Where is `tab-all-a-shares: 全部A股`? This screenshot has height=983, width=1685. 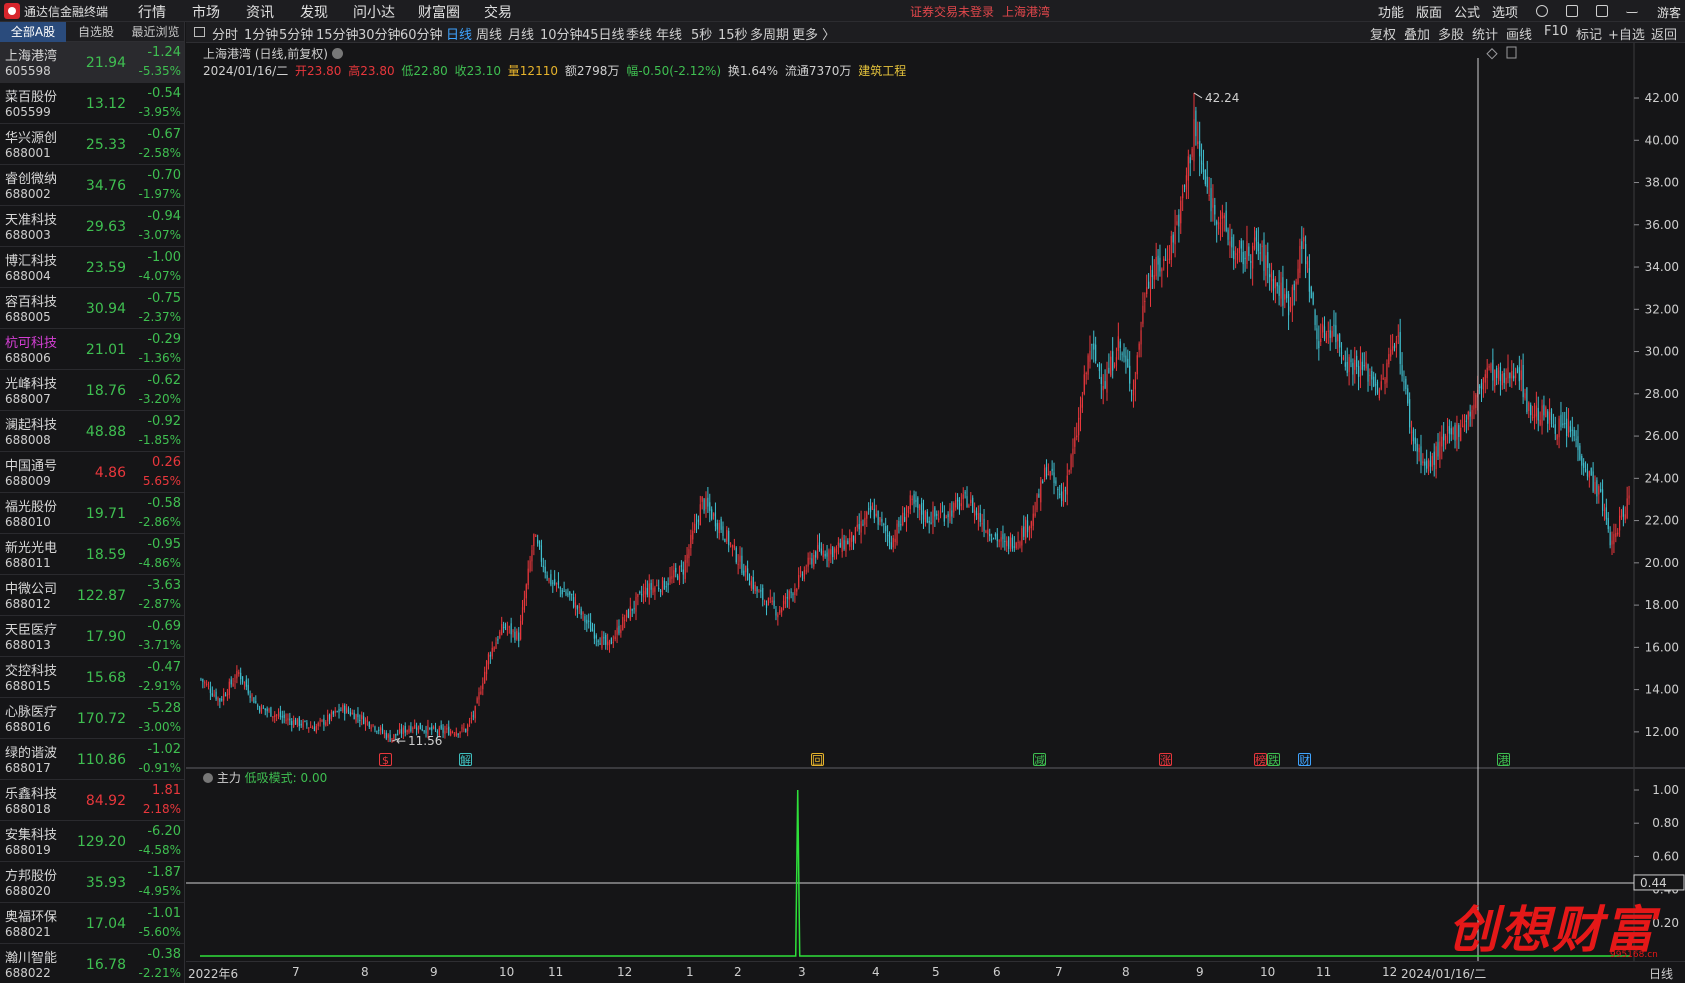
tab-all-a-shares: 全部A股 is located at coordinates (33, 32).